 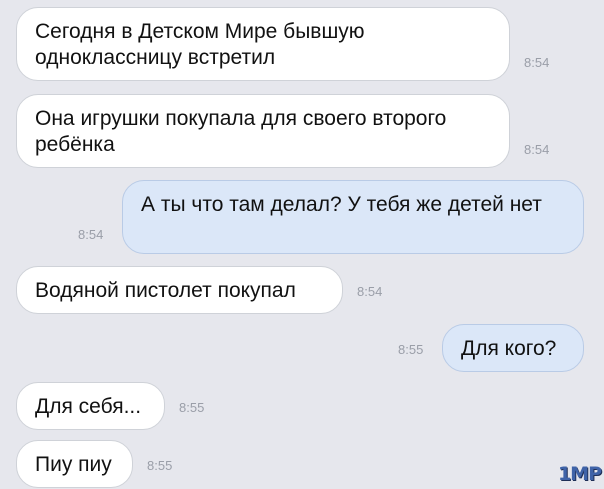 What do you see at coordinates (165, 290) in the screenshot?
I see `message-text: Водяной пистолет покупал` at bounding box center [165, 290].